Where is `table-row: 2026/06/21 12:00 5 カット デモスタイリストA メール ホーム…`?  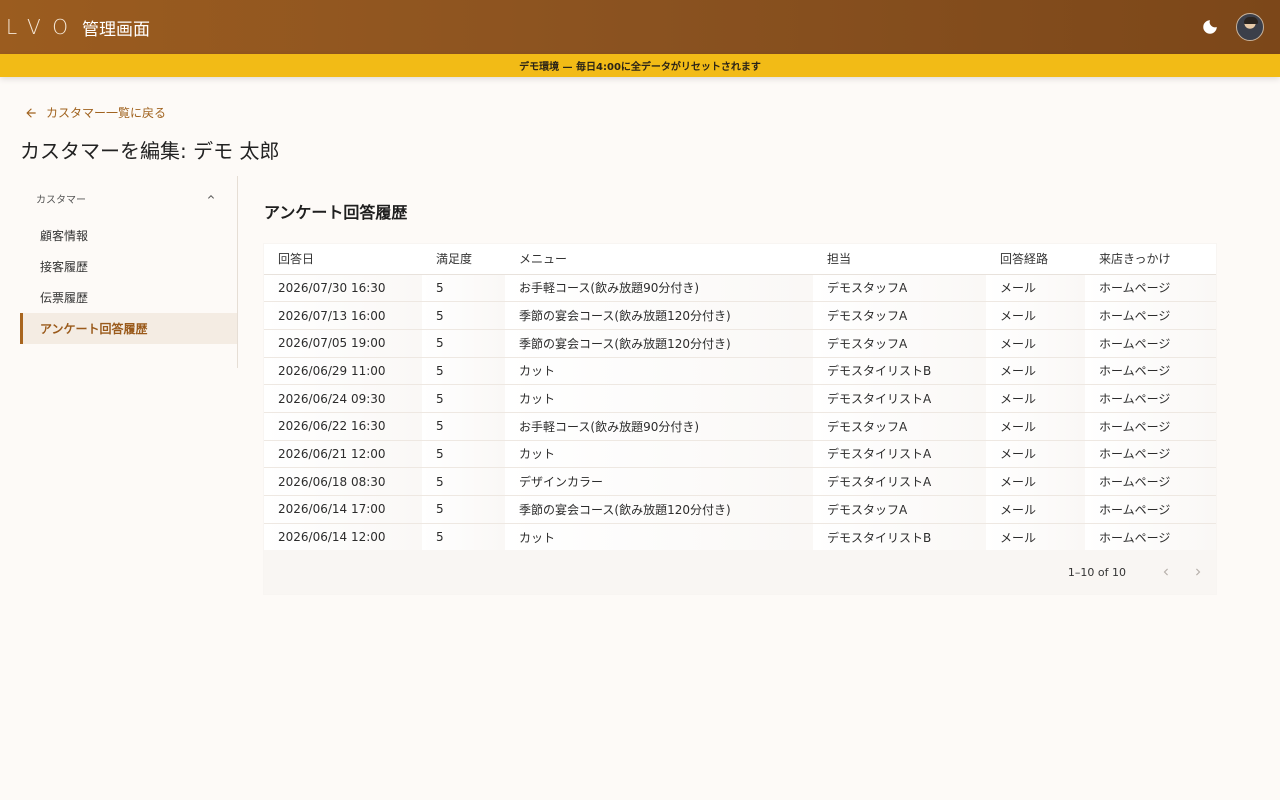
table-row: 2026/06/21 12:00 5 カット デモスタイリストA メール ホーム… is located at coordinates (740, 454).